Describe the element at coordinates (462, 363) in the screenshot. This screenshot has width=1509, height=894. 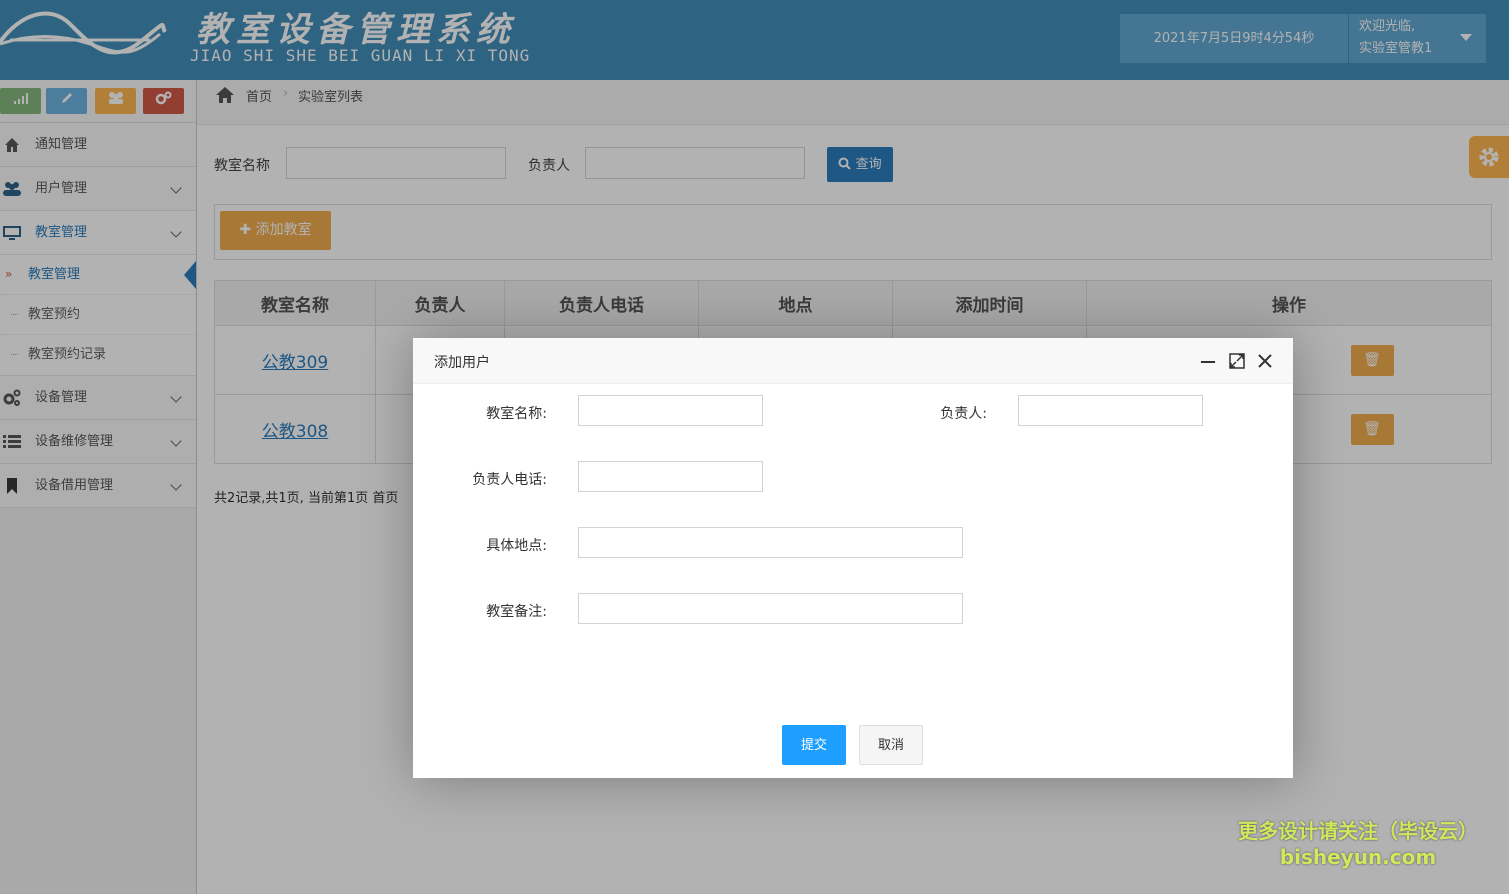
I see `dialog-title: 添加用户` at that location.